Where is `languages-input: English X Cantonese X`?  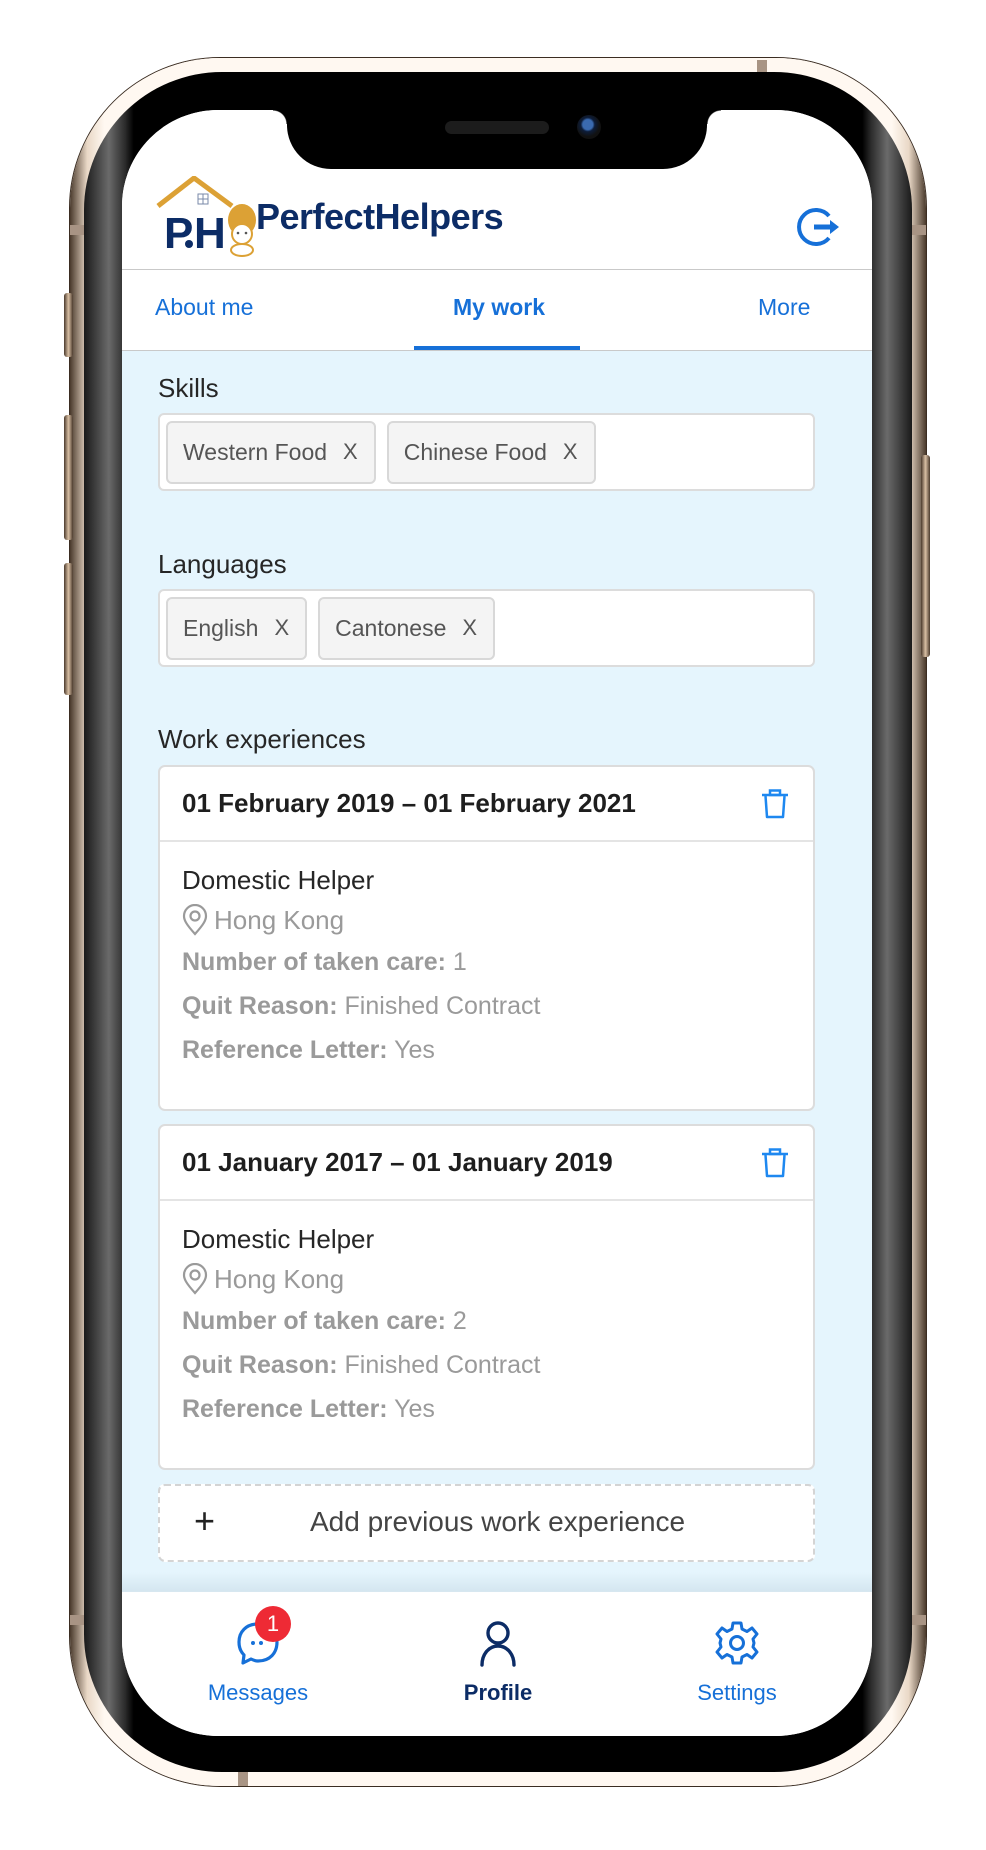 languages-input: English X Cantonese X is located at coordinates (486, 628).